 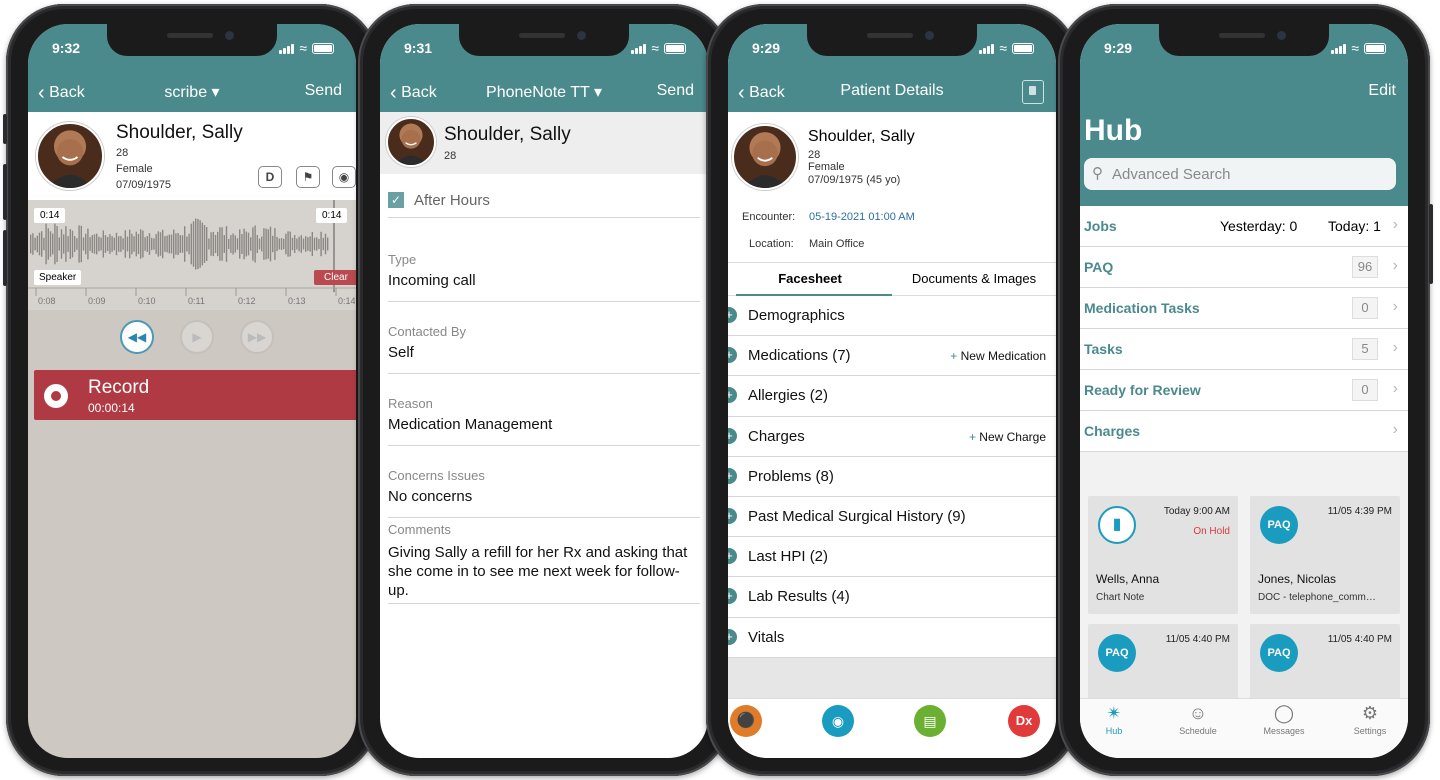 I want to click on action-bar: ⚫ ◉ ▤ Dx, so click(x=892, y=728).